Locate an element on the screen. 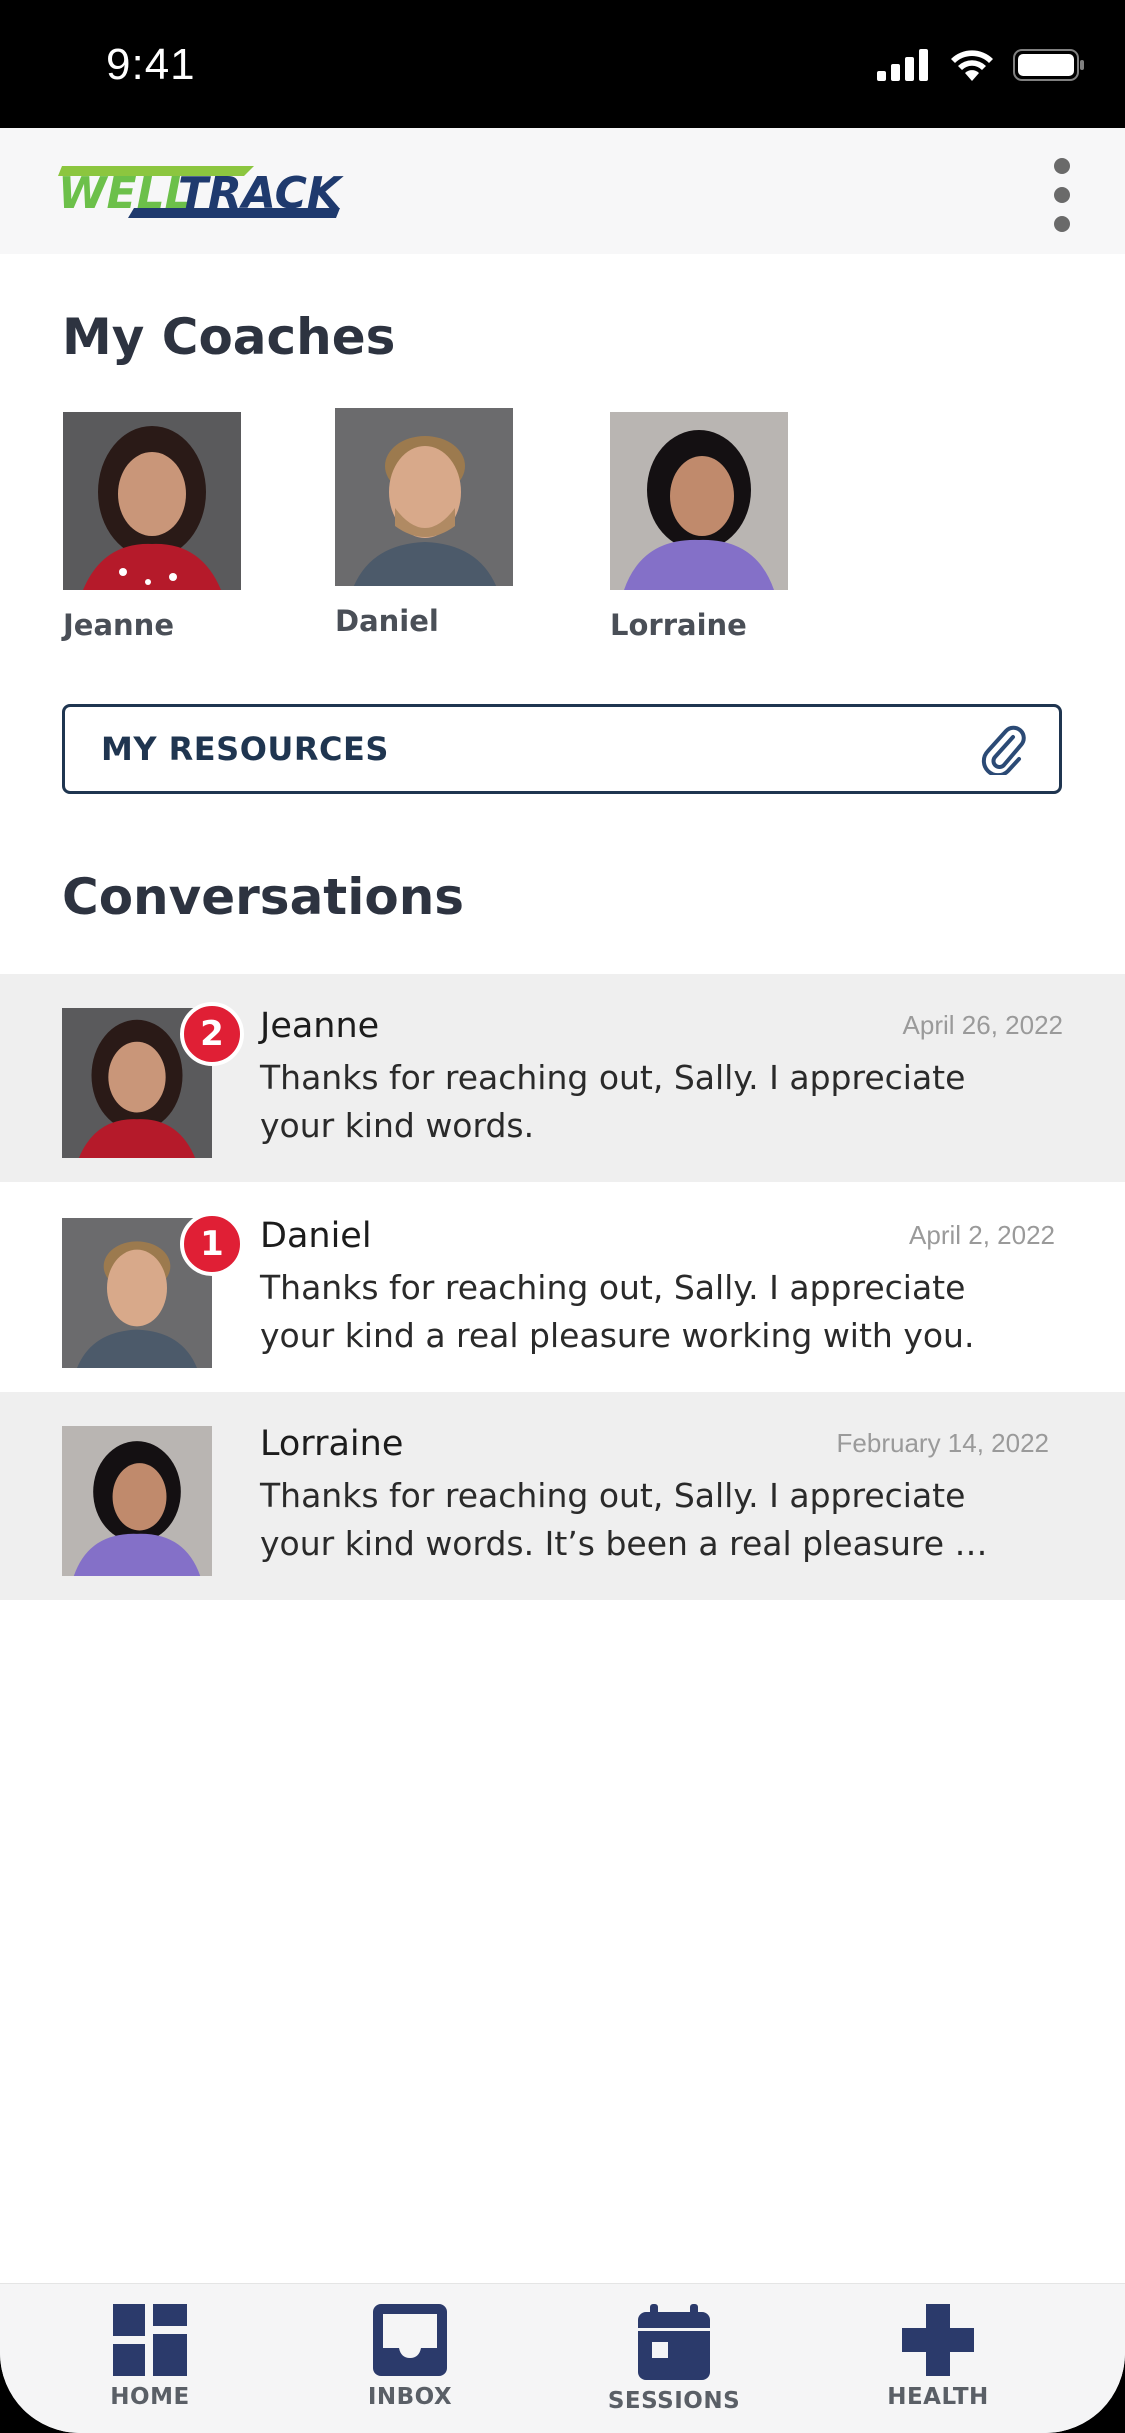 This screenshot has height=2433, width=1125. logo-text-well: WELL is located at coordinates (125, 193).